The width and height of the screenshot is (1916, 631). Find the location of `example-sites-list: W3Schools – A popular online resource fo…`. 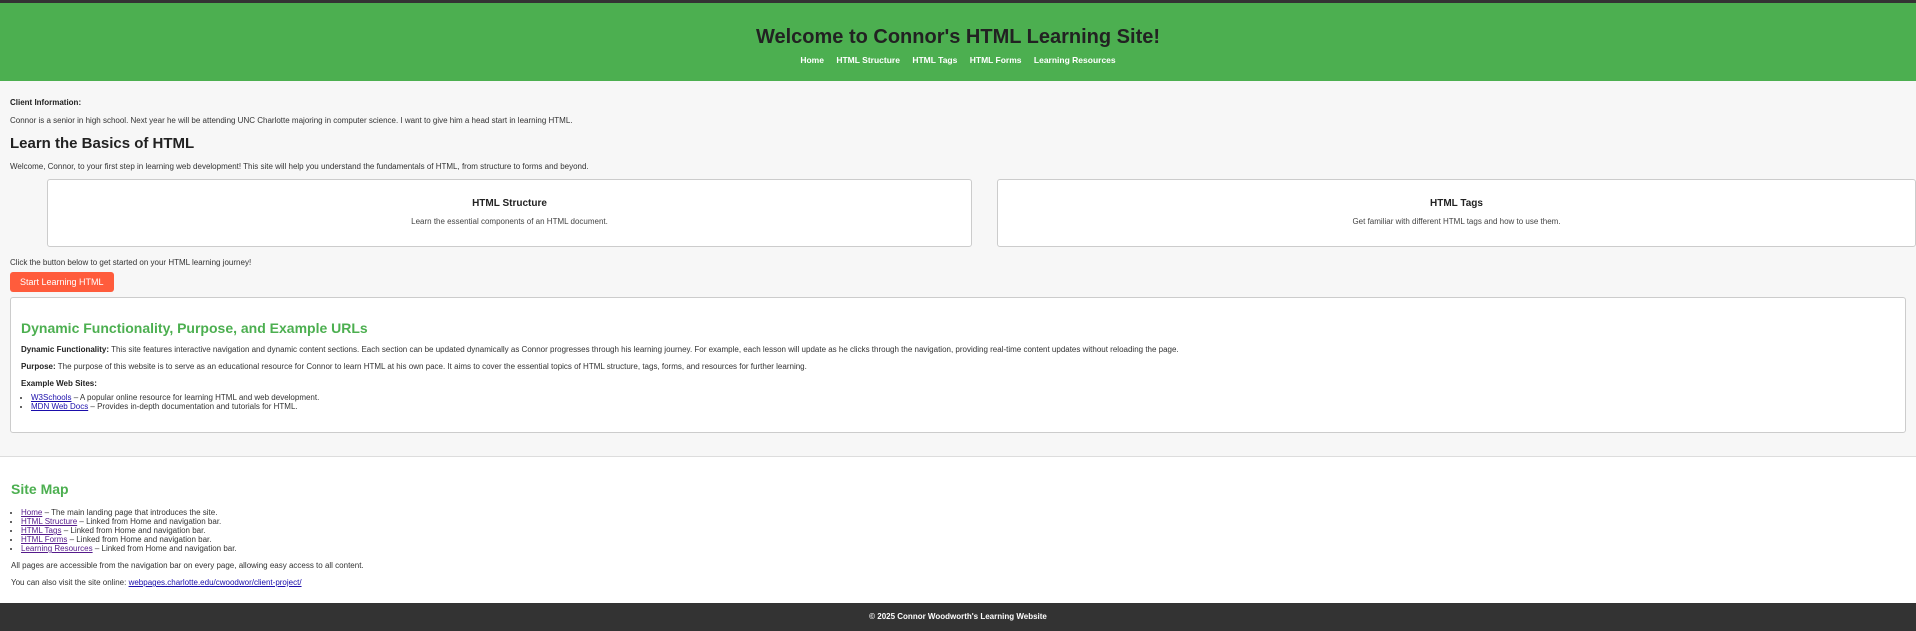

example-sites-list: W3Schools – A popular online resource fo… is located at coordinates (958, 402).